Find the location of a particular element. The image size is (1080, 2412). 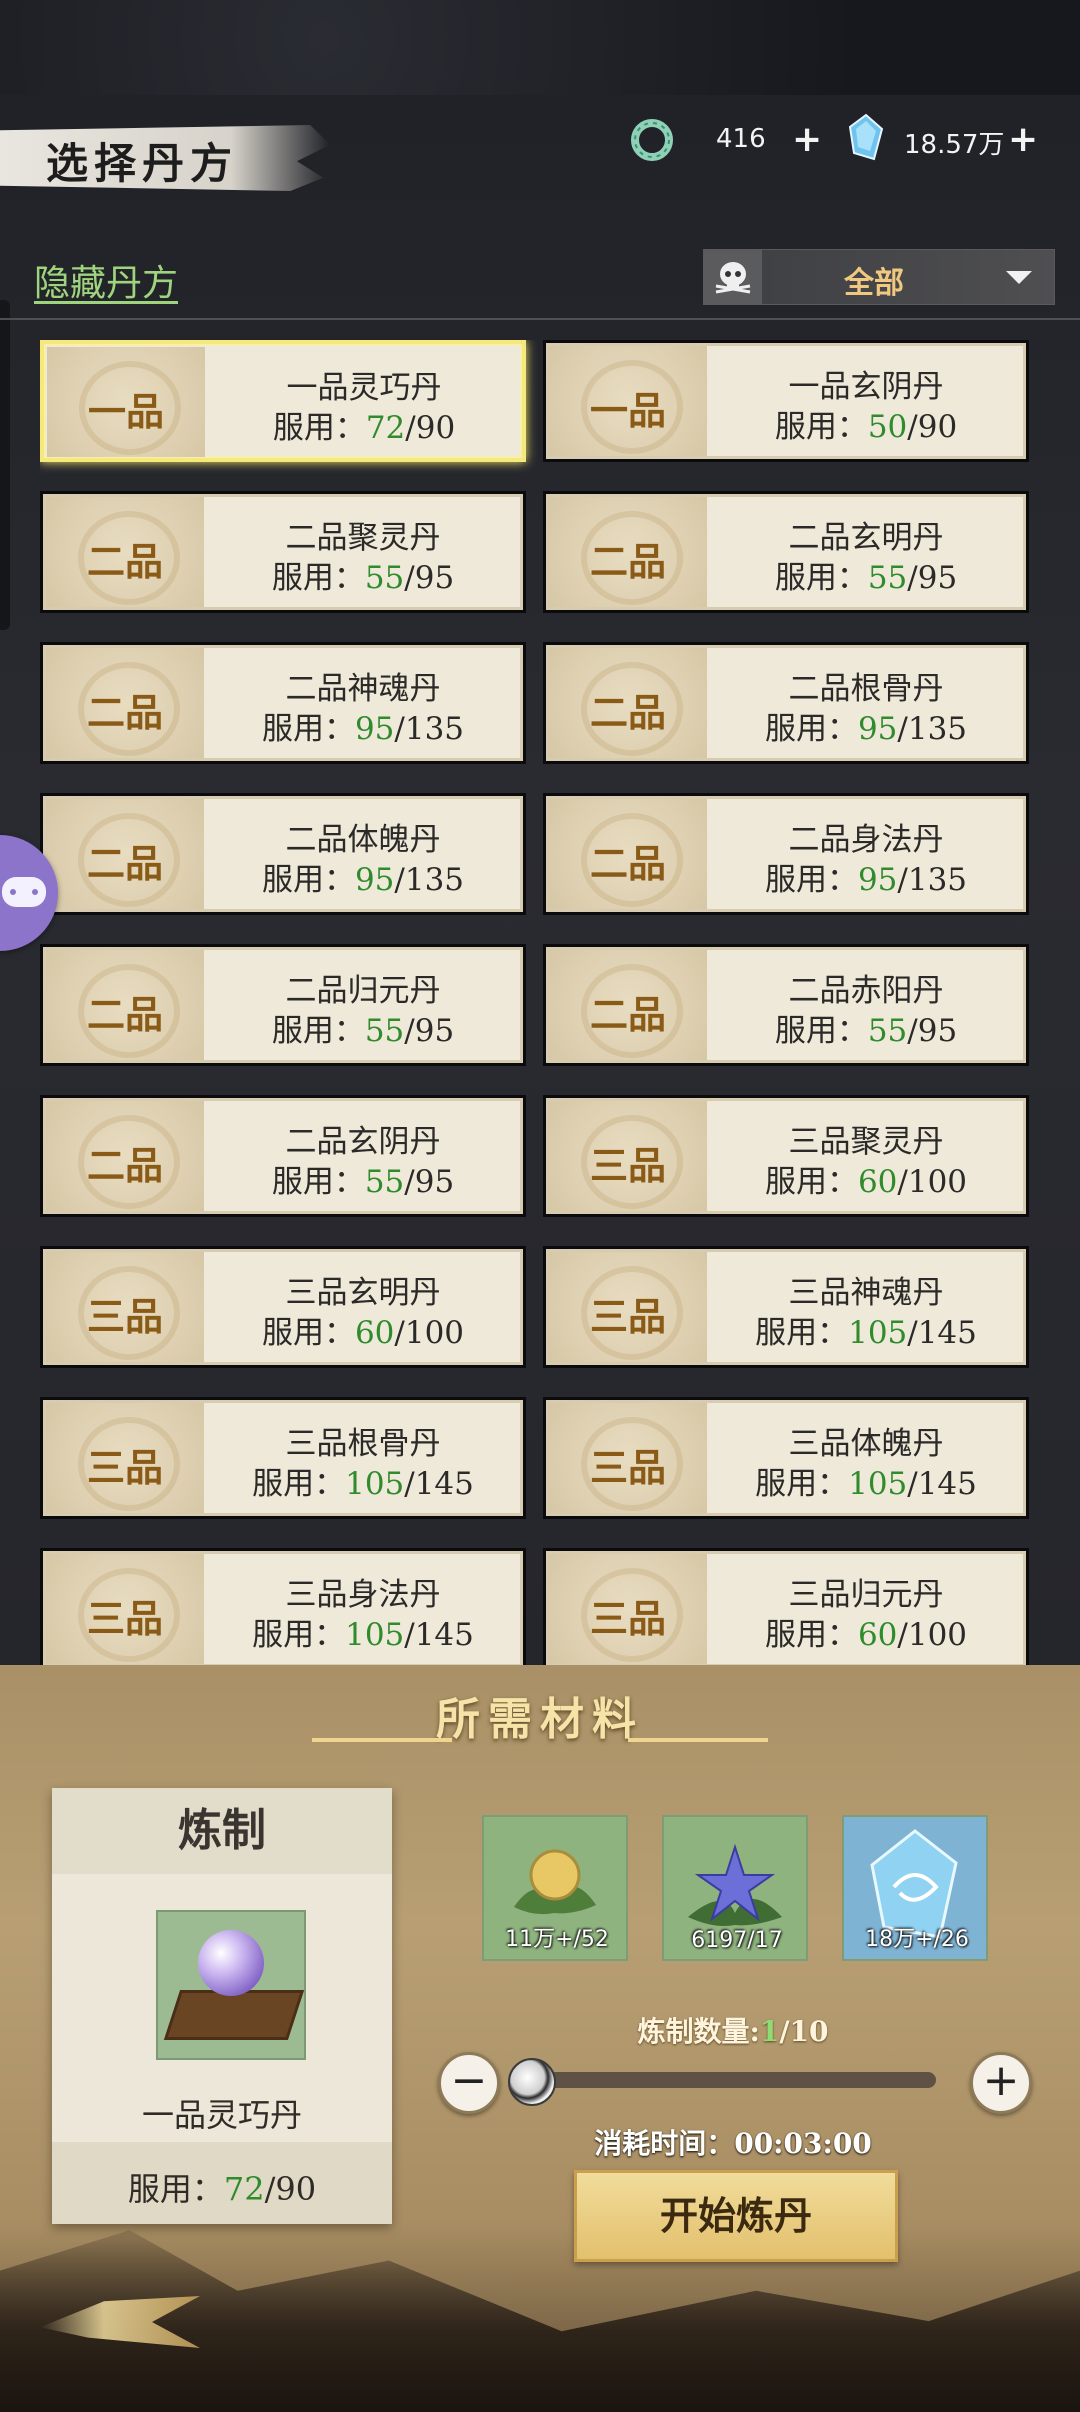

usage-max: /95 is located at coordinates (932, 1031).